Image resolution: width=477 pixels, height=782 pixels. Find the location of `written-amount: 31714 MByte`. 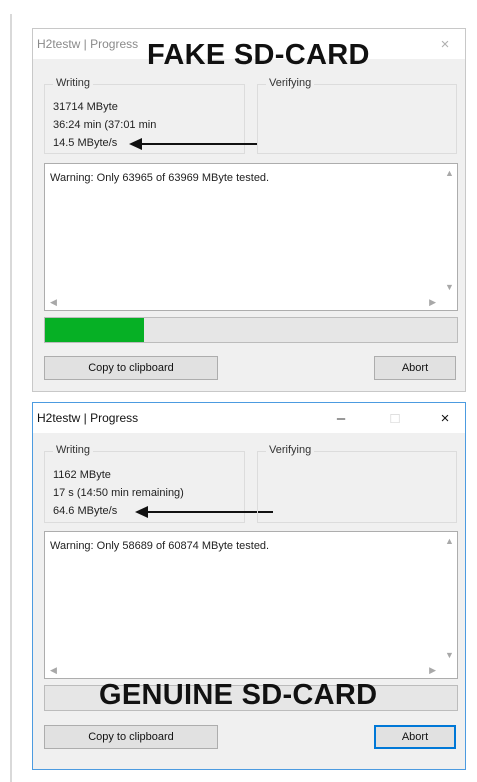

written-amount: 31714 MByte is located at coordinates (85, 107).